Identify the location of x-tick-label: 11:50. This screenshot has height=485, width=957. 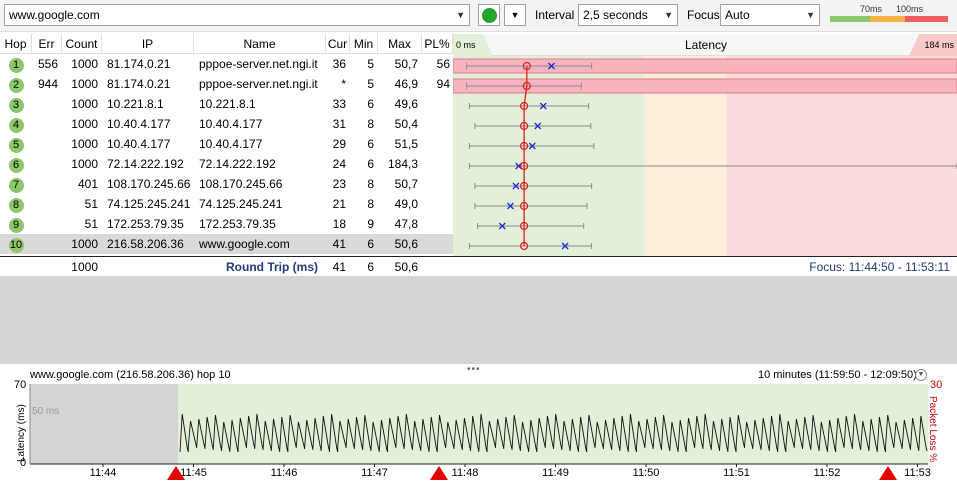
(646, 473).